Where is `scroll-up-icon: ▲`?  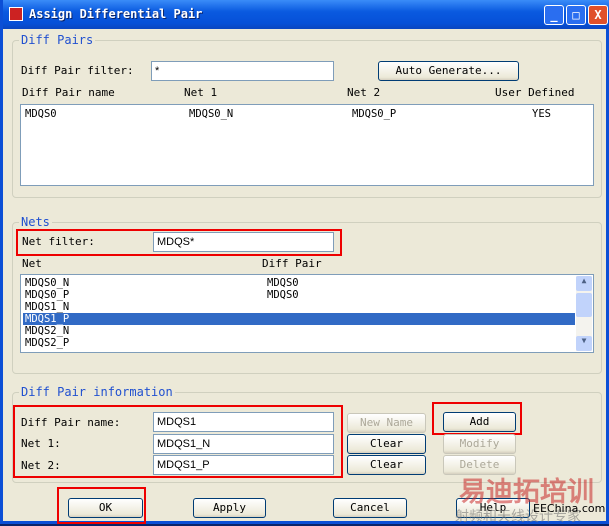 scroll-up-icon: ▲ is located at coordinates (584, 283).